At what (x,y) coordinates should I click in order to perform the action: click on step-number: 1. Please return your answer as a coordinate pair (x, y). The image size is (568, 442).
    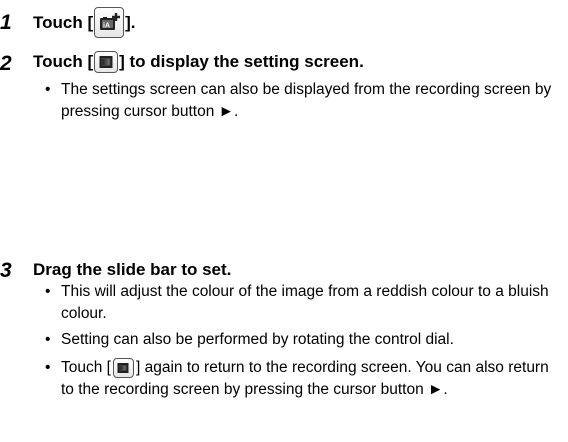
    Looking at the image, I should click on (6, 22).